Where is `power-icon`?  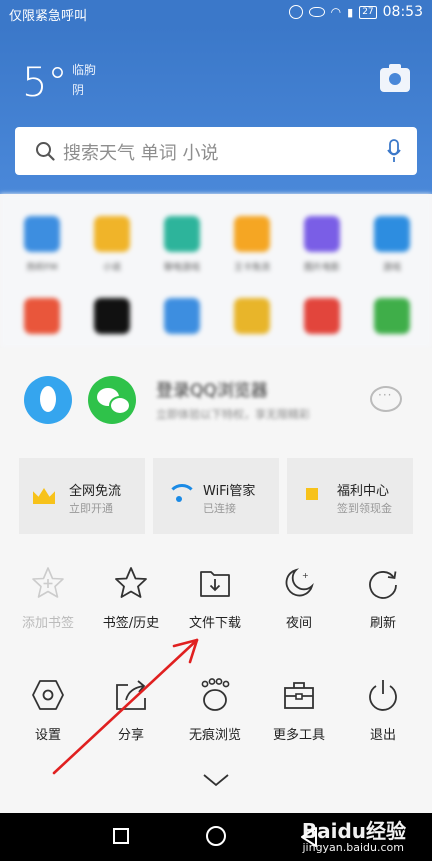
power-icon is located at coordinates (383, 695).